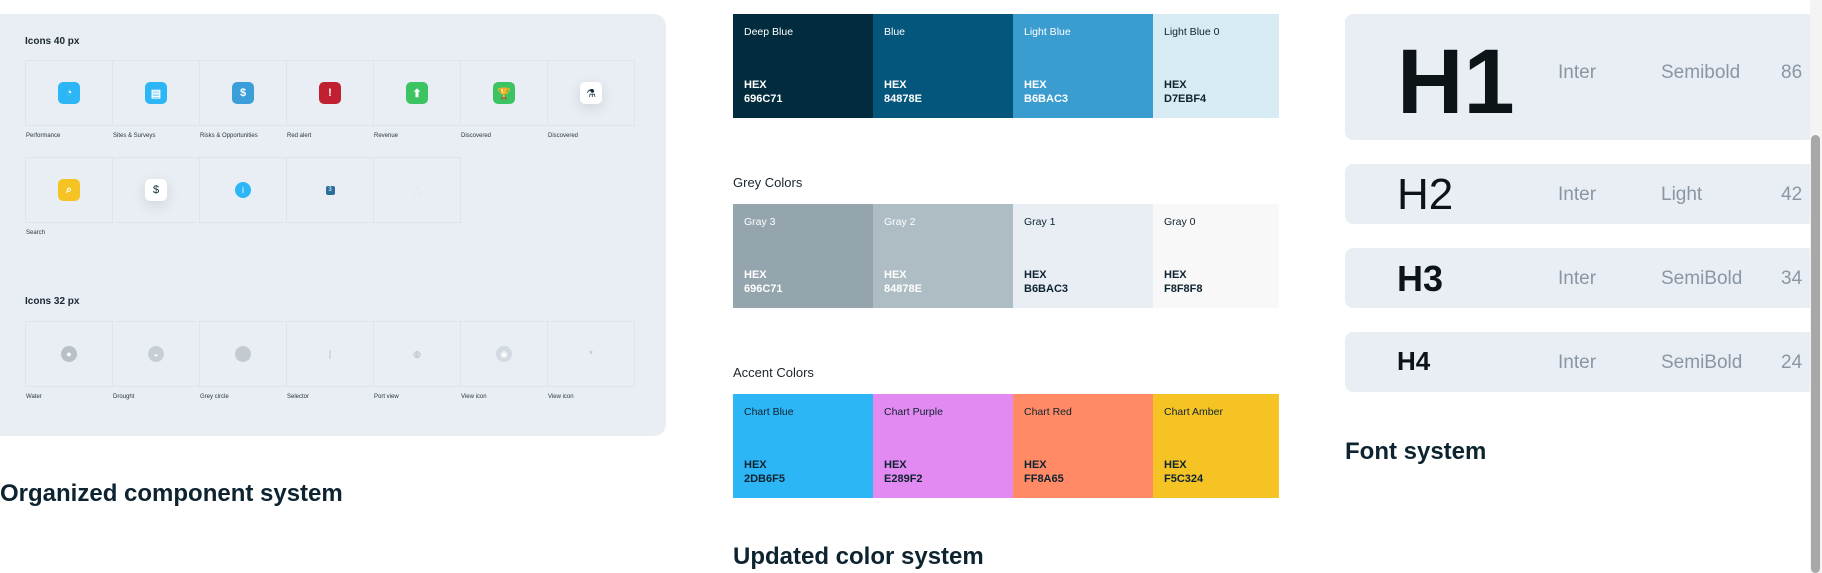 Image resolution: width=1822 pixels, height=573 pixels. Describe the element at coordinates (69, 93) in the screenshot. I see `gauge-icon: ◔` at that location.